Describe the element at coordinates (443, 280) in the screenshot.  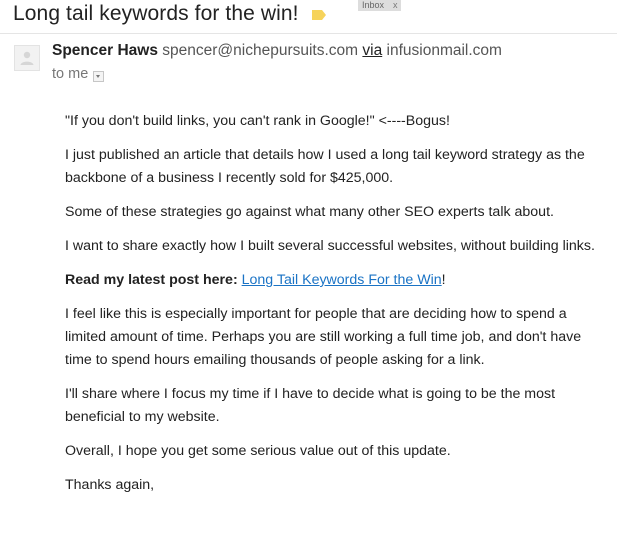
I see `post-link-suffix: !` at that location.